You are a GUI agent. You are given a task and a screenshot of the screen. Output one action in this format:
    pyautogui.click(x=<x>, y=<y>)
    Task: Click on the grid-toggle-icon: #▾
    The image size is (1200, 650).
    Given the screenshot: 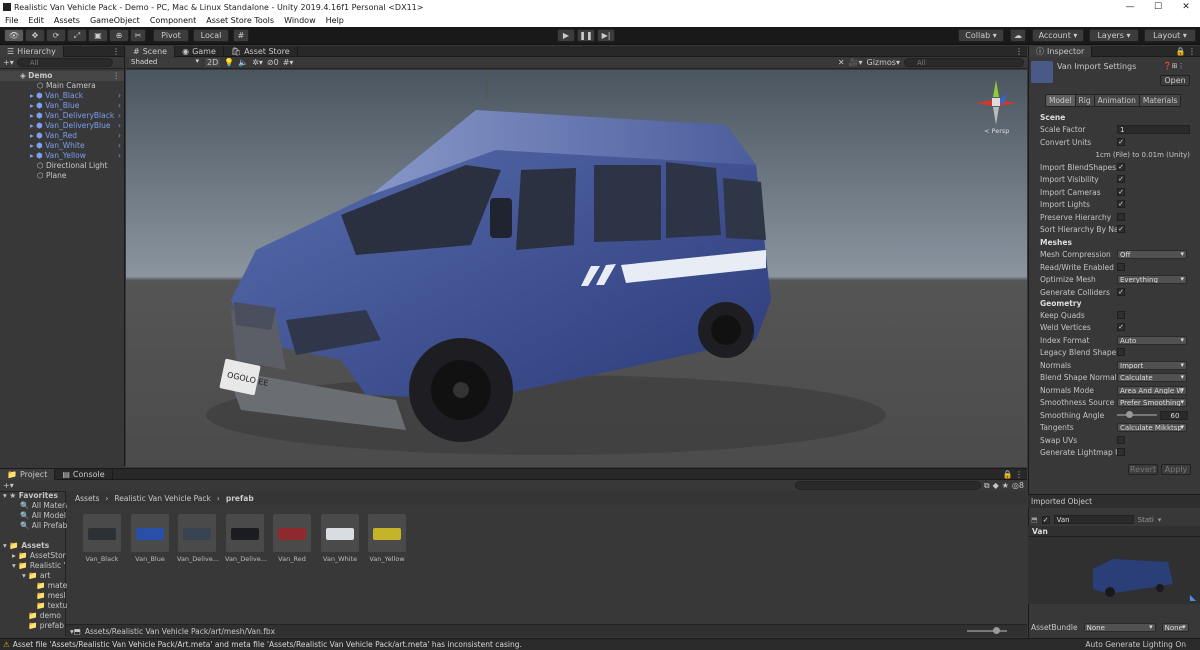 What is the action you would take?
    pyautogui.click(x=288, y=62)
    